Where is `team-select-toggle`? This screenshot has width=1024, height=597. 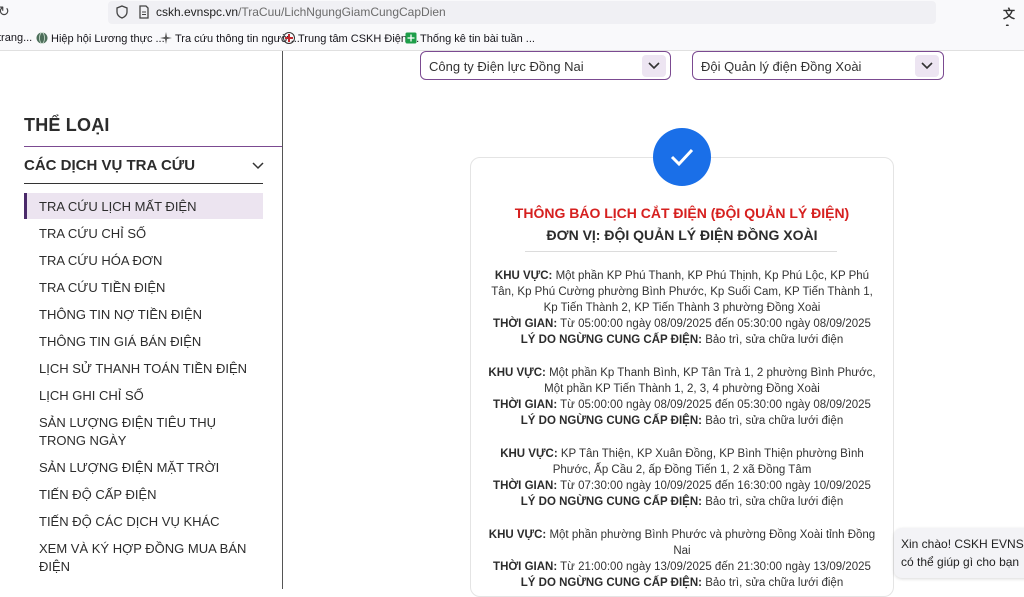
team-select-toggle is located at coordinates (927, 66).